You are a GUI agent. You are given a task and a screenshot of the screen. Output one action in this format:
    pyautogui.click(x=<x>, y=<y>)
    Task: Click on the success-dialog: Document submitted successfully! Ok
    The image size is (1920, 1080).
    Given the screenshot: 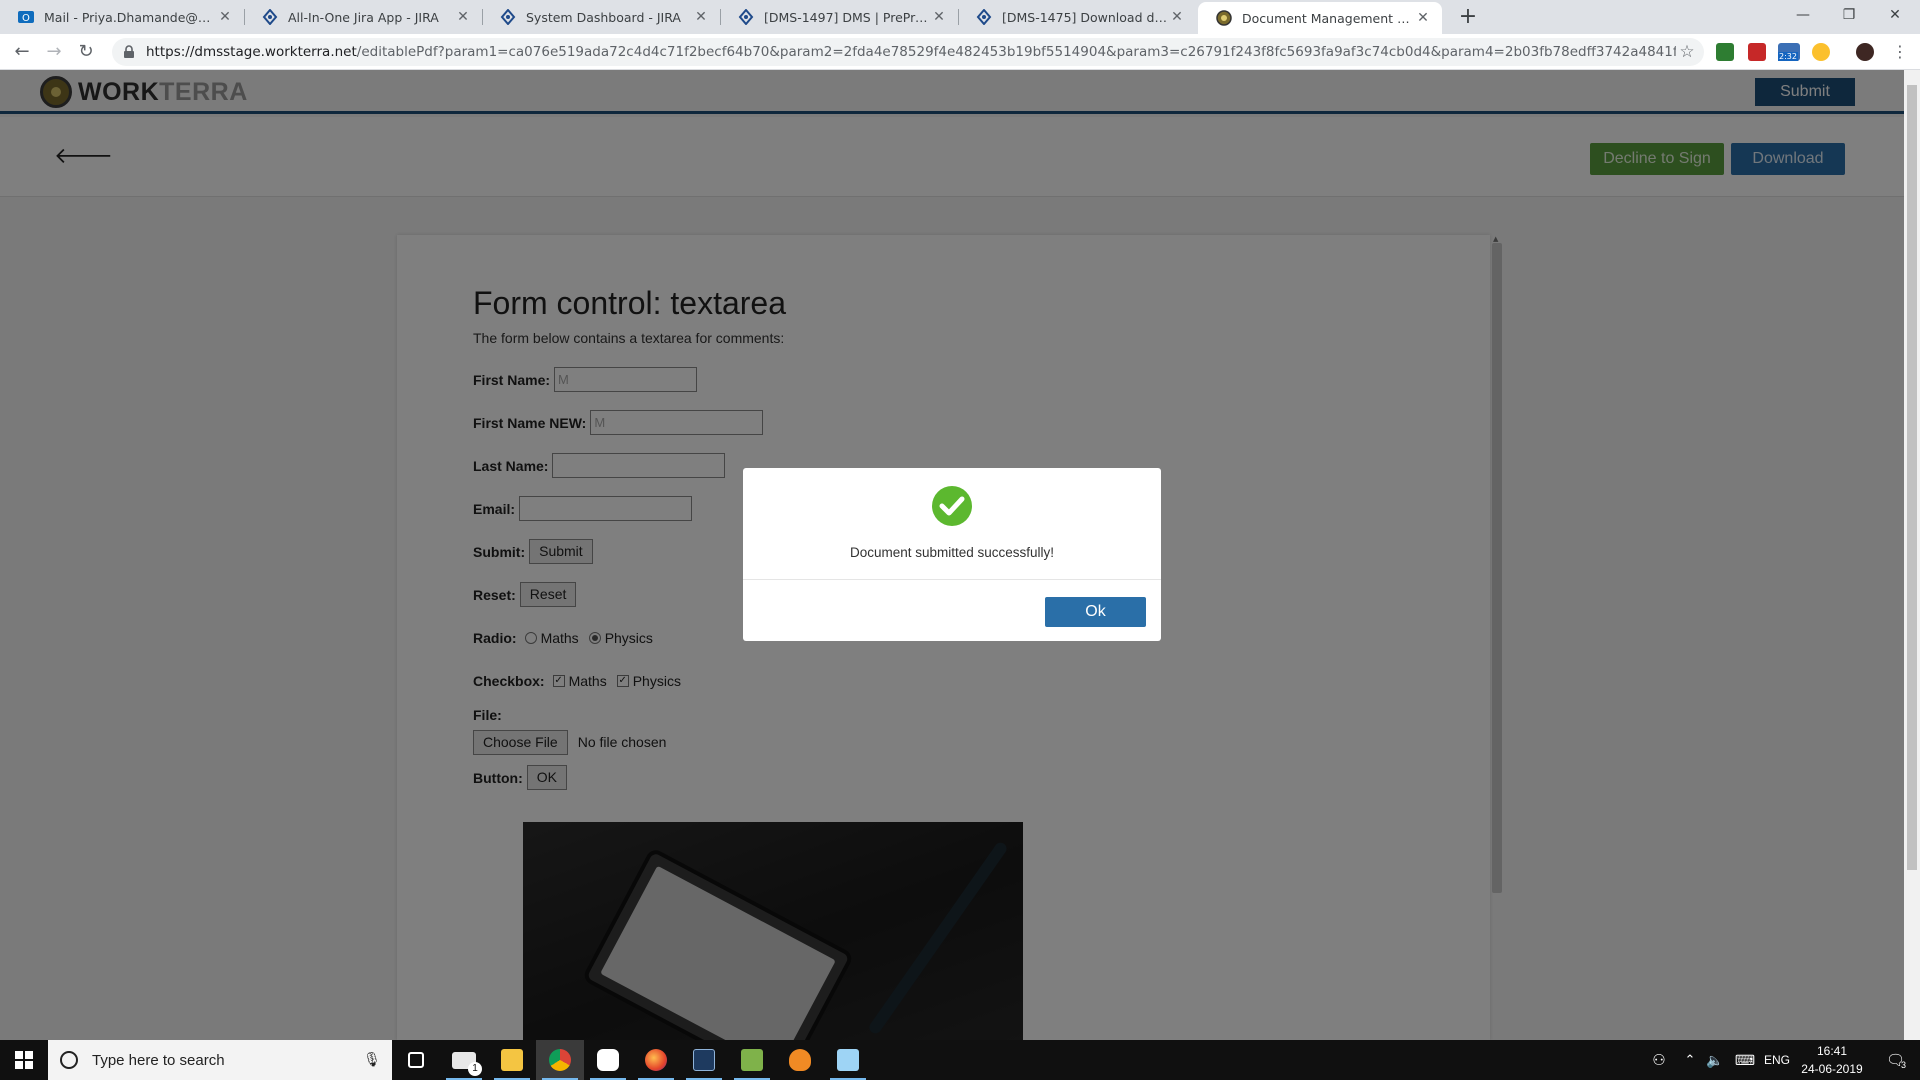 What is the action you would take?
    pyautogui.click(x=952, y=554)
    